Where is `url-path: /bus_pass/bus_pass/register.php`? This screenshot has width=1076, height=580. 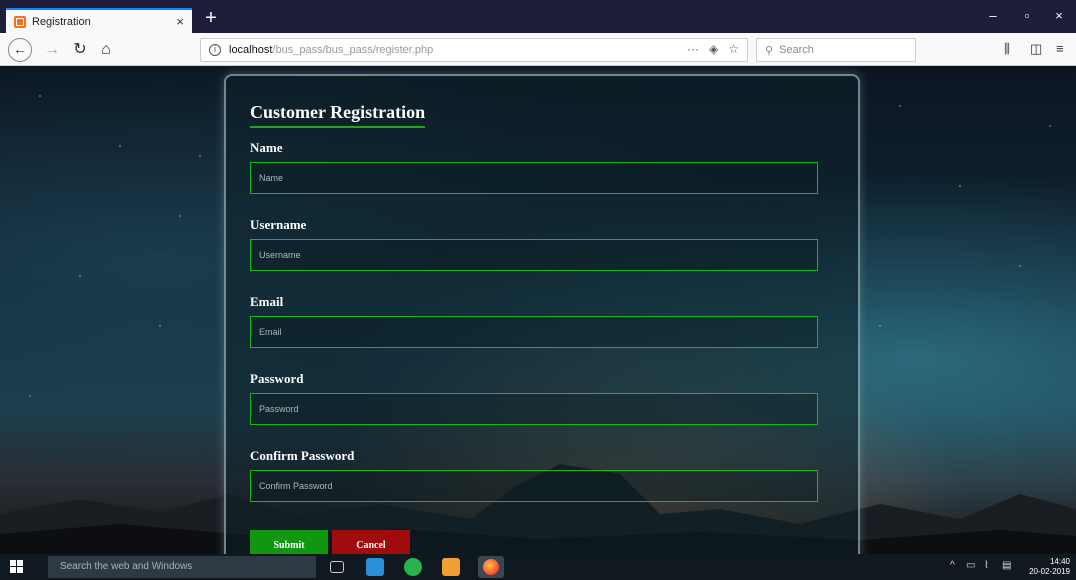
url-path: /bus_pass/bus_pass/register.php is located at coordinates (353, 50).